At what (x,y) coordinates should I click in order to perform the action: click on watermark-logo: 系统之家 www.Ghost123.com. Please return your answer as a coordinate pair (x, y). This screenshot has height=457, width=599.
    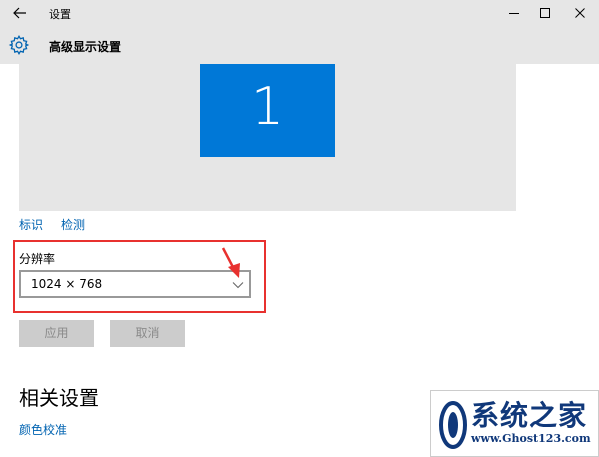
    Looking at the image, I should click on (514, 423).